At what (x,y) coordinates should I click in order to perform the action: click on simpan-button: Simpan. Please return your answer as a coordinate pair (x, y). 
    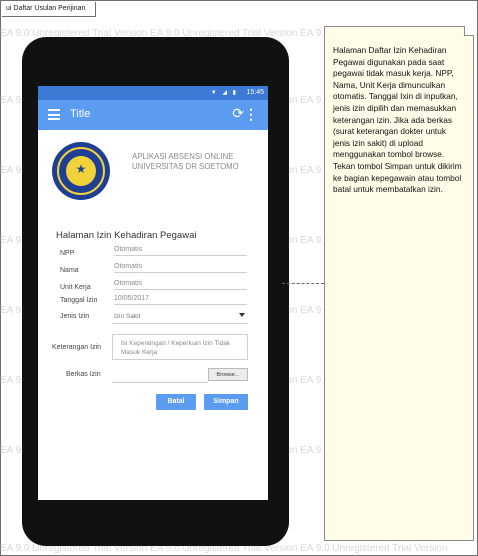
    Looking at the image, I should click on (226, 402).